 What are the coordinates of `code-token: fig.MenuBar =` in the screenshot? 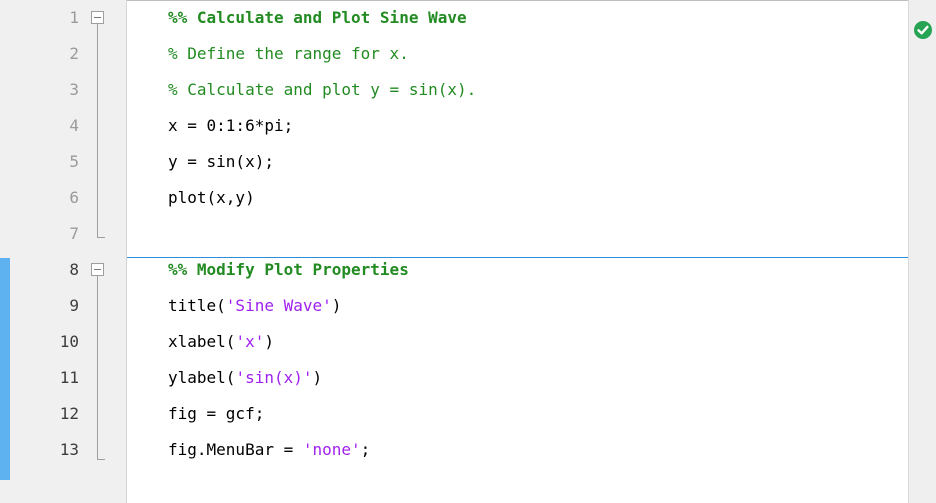 It's located at (235, 449).